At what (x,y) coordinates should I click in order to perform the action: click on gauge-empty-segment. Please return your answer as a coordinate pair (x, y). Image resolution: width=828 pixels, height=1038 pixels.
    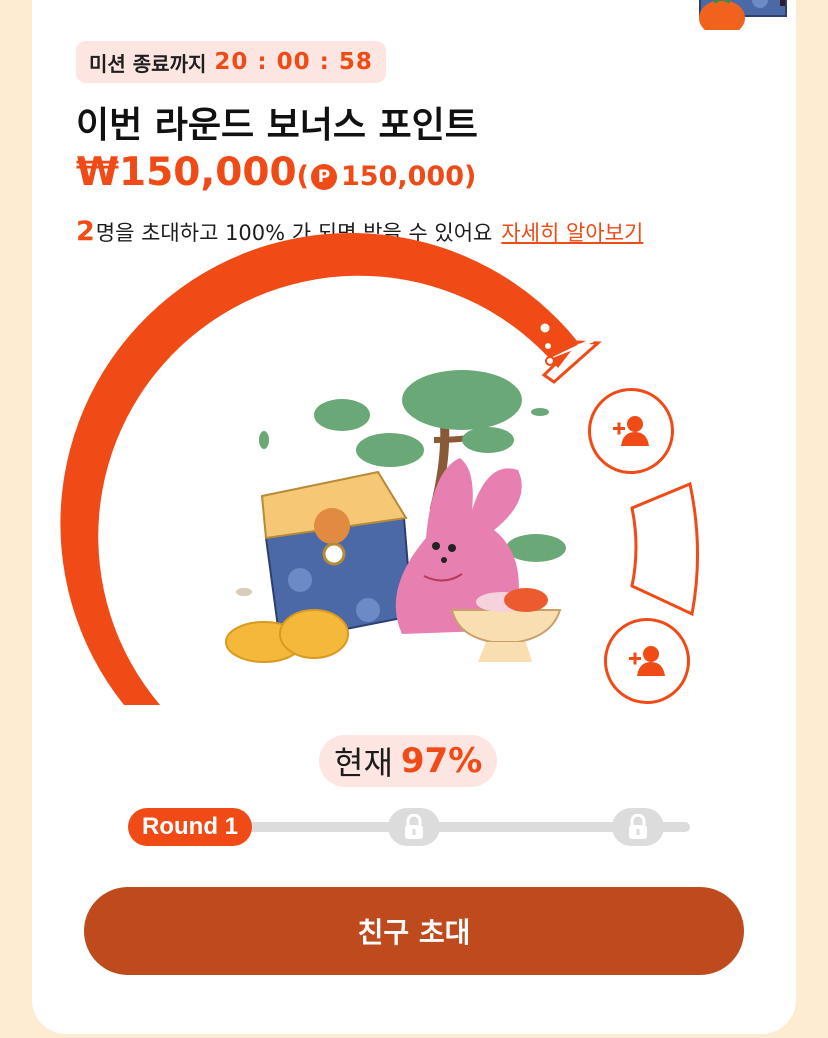
    Looking at the image, I should click on (664, 549).